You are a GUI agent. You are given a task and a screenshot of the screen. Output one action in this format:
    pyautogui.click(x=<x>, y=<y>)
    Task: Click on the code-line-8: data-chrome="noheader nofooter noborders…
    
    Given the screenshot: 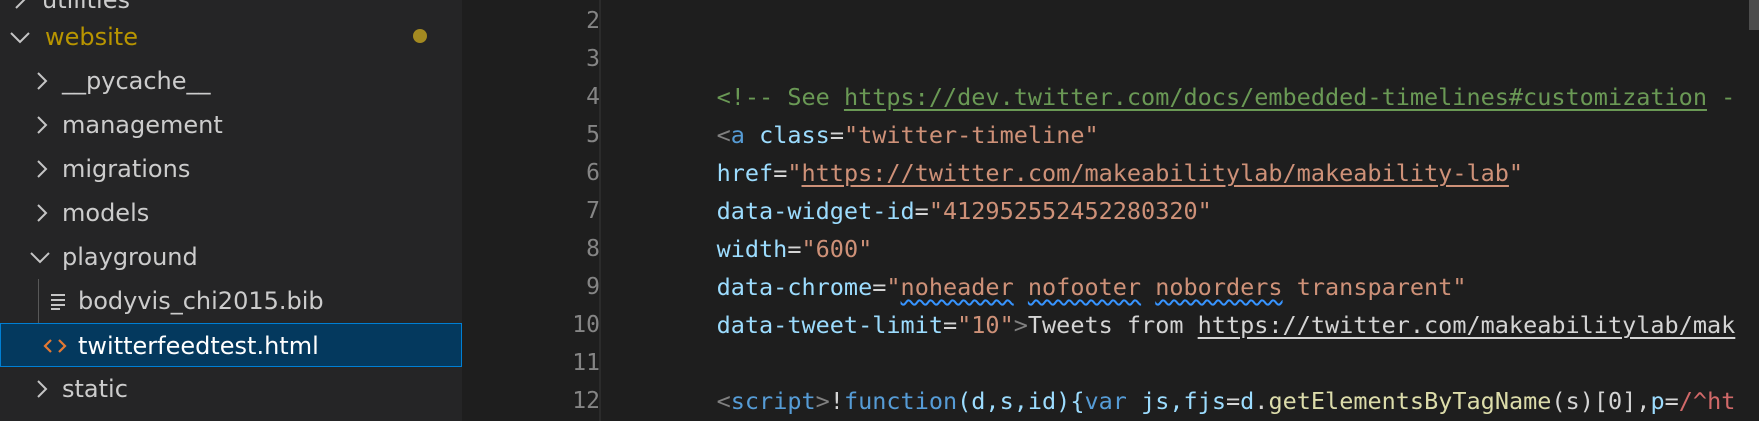 What is the action you would take?
    pyautogui.click(x=1063, y=265)
    